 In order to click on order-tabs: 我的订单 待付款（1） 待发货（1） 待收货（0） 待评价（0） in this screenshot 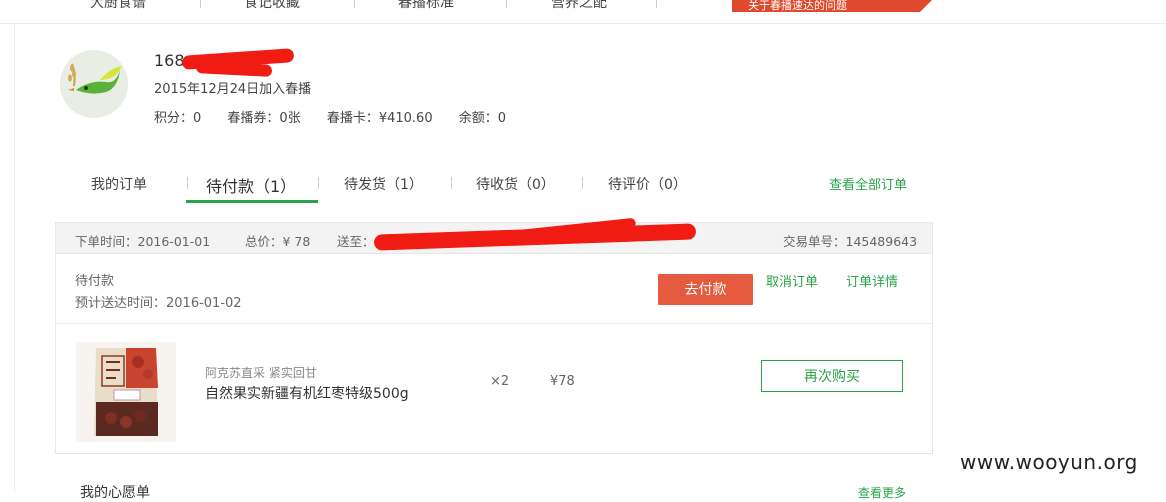, I will do `click(494, 186)`.